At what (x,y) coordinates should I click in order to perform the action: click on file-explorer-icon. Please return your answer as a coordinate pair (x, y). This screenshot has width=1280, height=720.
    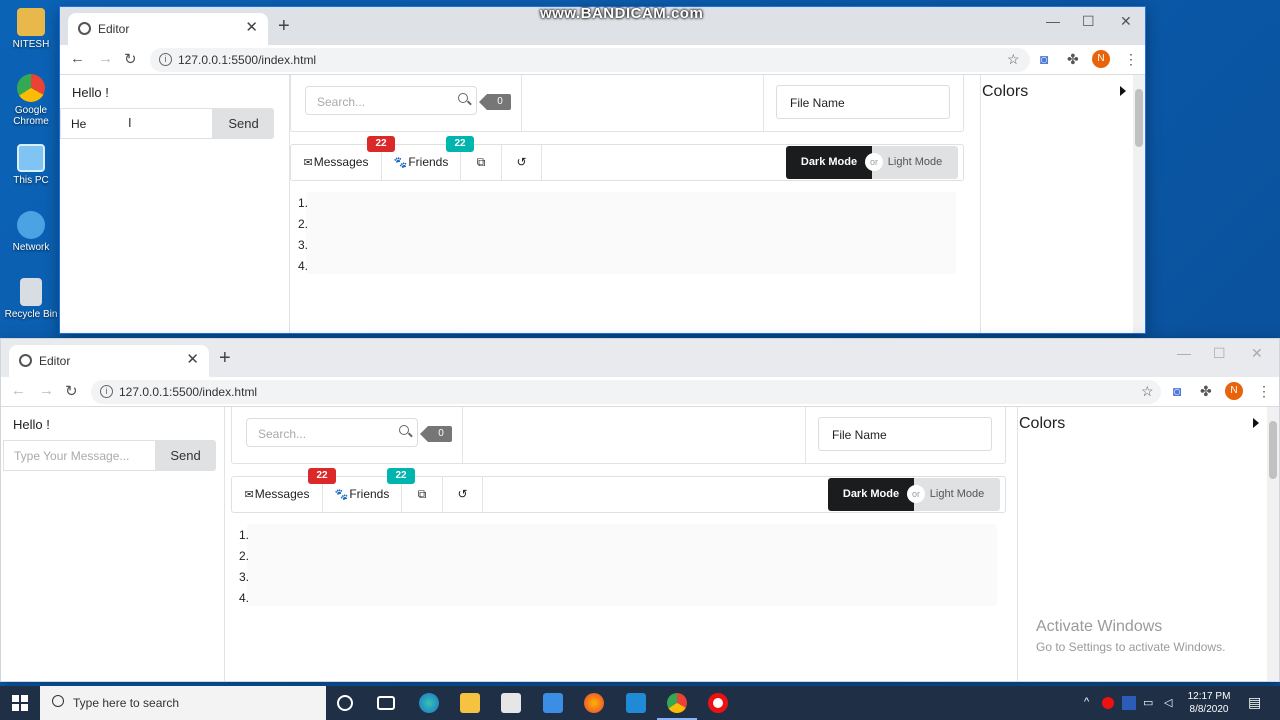
    Looking at the image, I should click on (470, 703).